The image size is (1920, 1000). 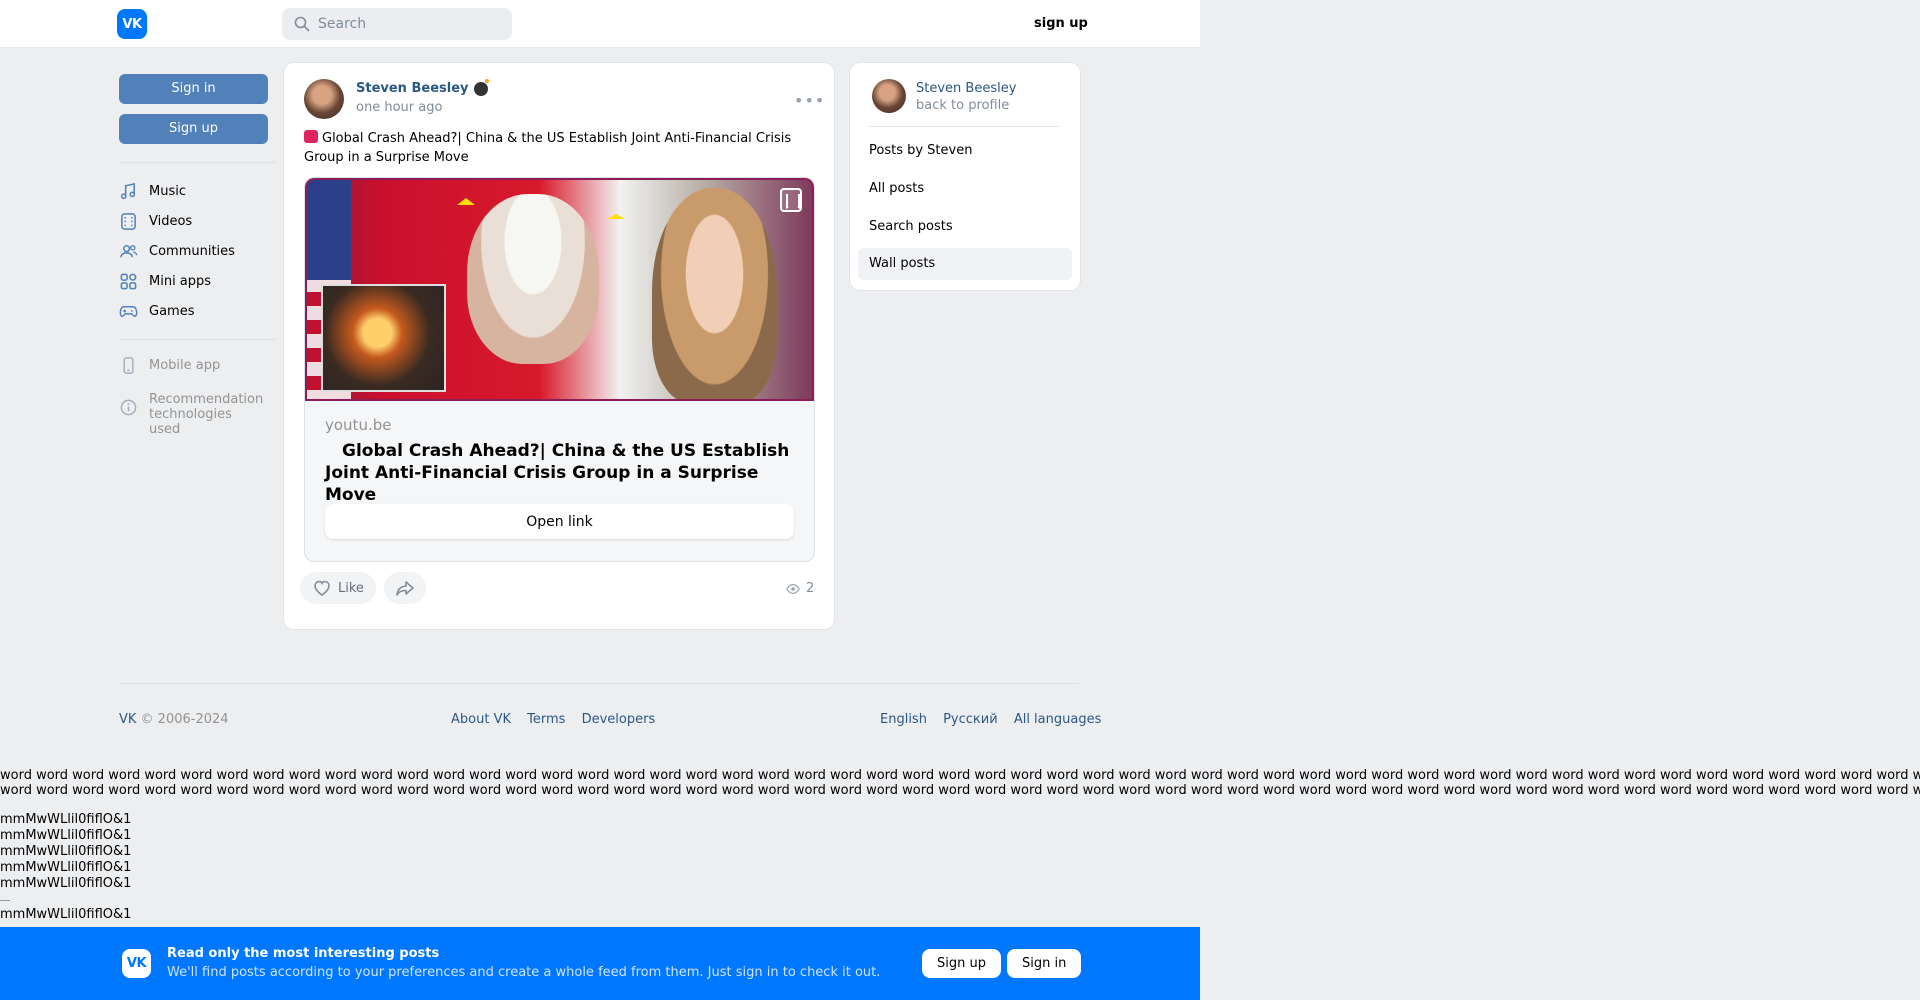 I want to click on speaker-portrait, so click(x=533, y=279).